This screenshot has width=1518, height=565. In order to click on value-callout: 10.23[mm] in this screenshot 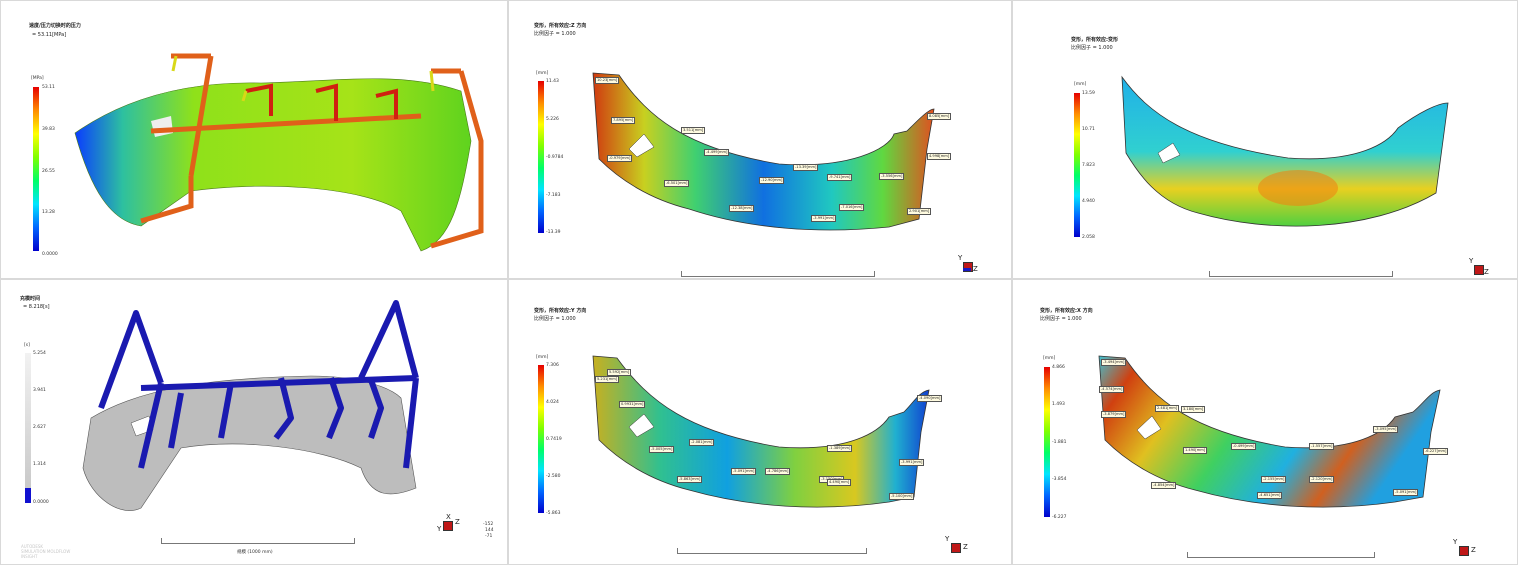, I will do `click(607, 80)`.